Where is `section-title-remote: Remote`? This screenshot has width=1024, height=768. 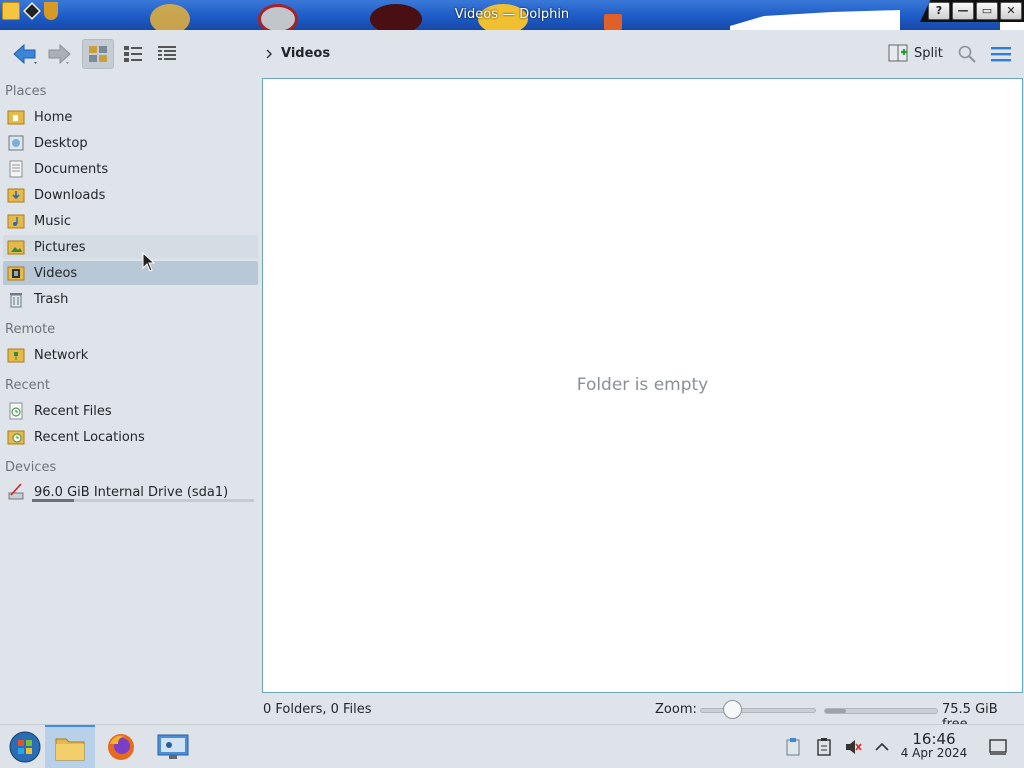 section-title-remote: Remote is located at coordinates (30, 329).